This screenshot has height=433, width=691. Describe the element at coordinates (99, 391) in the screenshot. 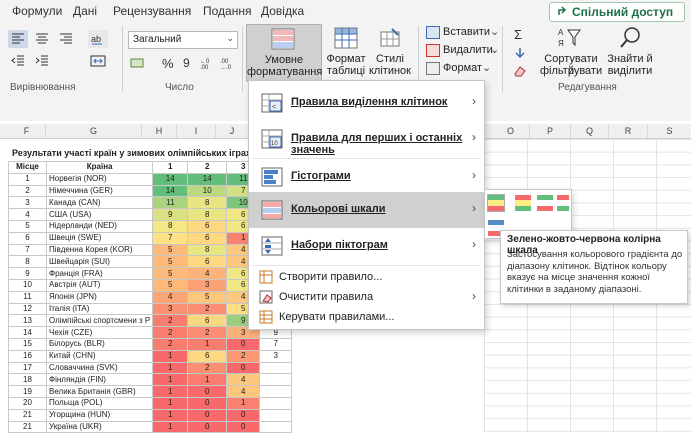

I see `country-cell: Велика Британія (GBR)` at that location.